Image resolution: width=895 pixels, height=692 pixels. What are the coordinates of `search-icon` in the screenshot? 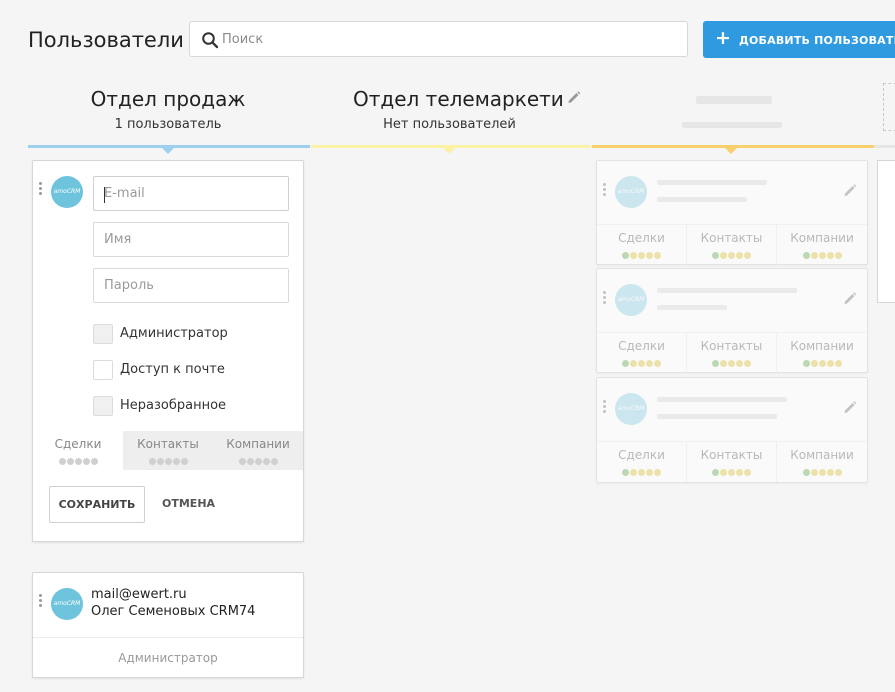 It's located at (210, 40).